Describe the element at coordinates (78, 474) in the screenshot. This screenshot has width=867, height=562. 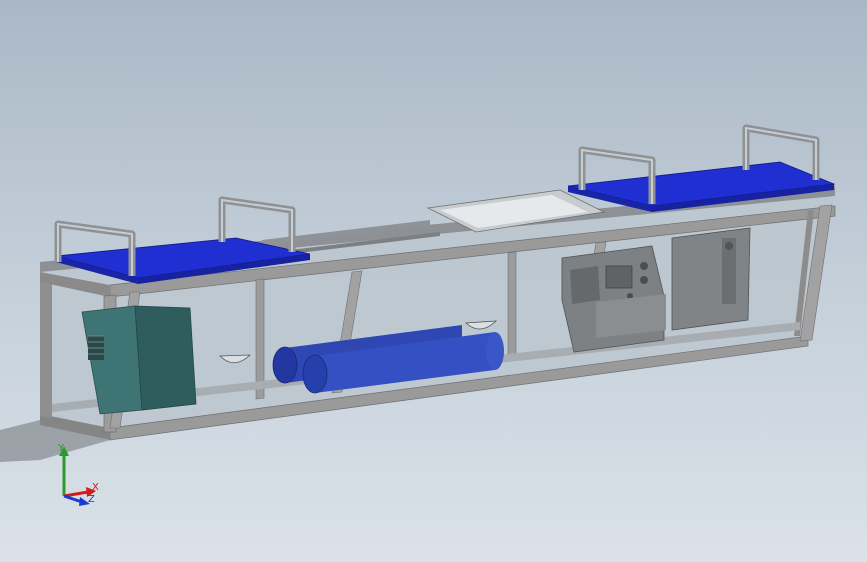
I see `axis-triad: Y X Z` at that location.